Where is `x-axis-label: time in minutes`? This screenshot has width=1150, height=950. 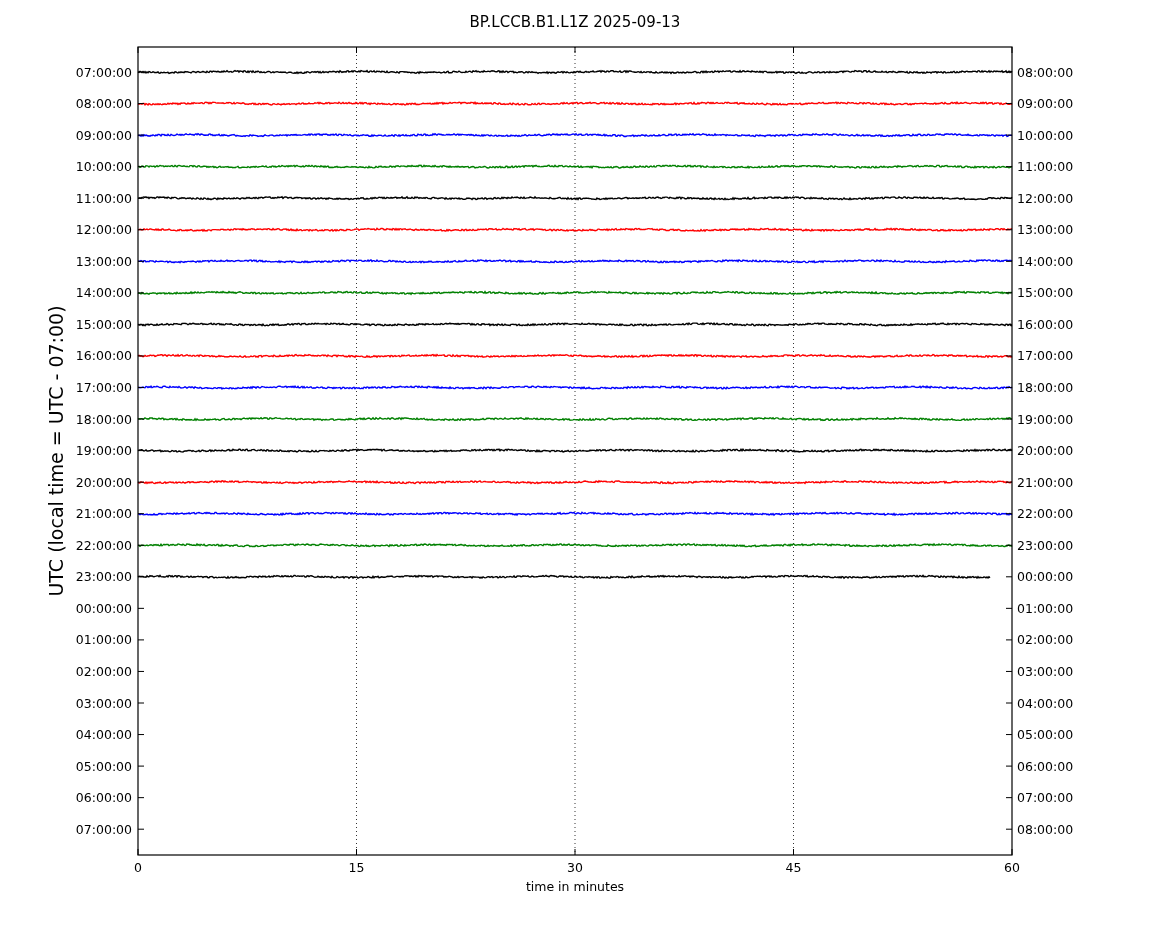 x-axis-label: time in minutes is located at coordinates (575, 886).